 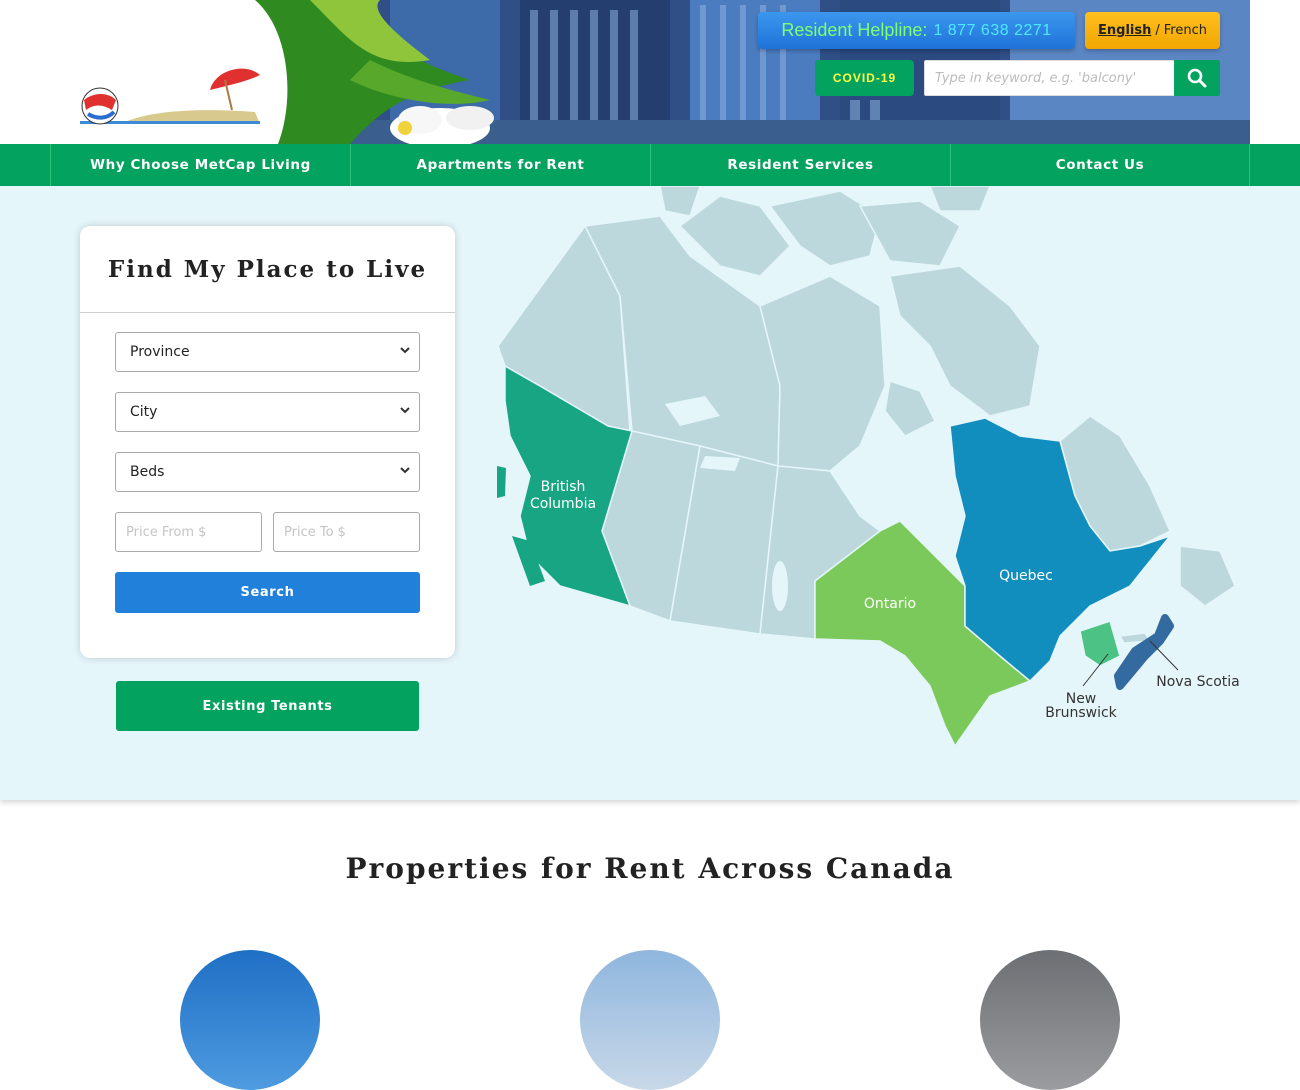 I want to click on province-select: Province, so click(x=267, y=352).